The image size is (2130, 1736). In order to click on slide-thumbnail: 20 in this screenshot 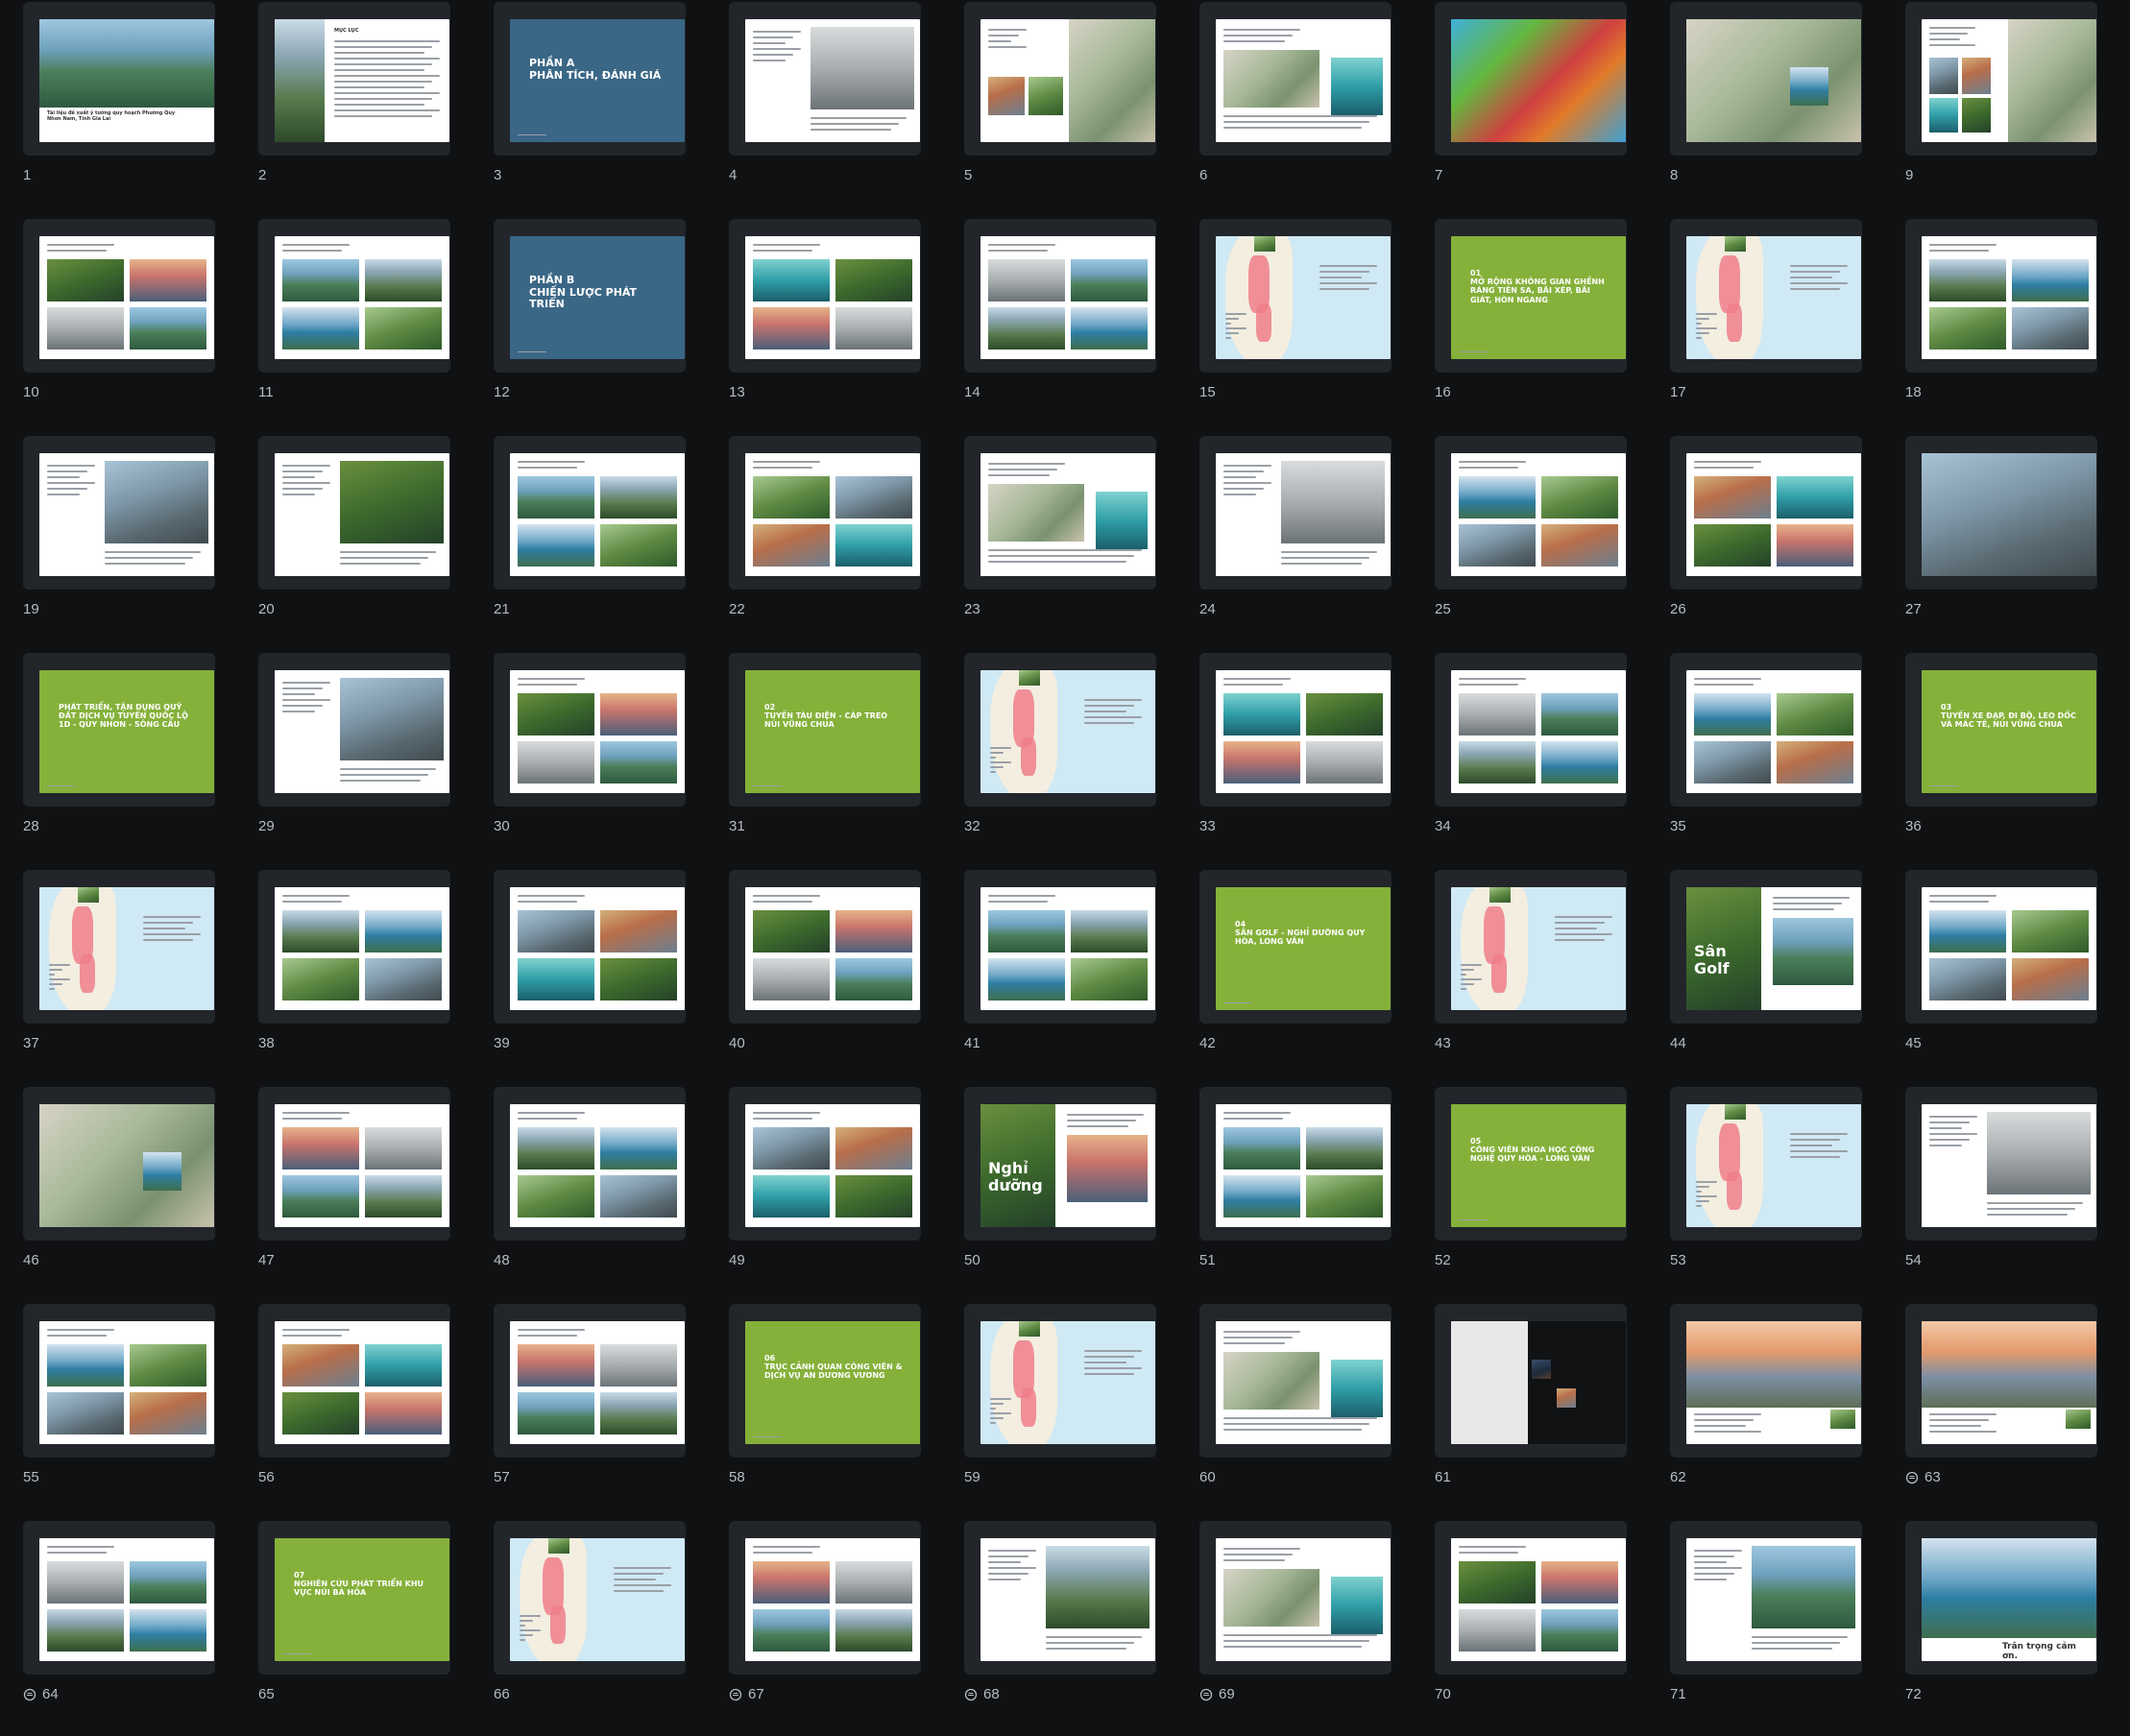, I will do `click(366, 542)`.